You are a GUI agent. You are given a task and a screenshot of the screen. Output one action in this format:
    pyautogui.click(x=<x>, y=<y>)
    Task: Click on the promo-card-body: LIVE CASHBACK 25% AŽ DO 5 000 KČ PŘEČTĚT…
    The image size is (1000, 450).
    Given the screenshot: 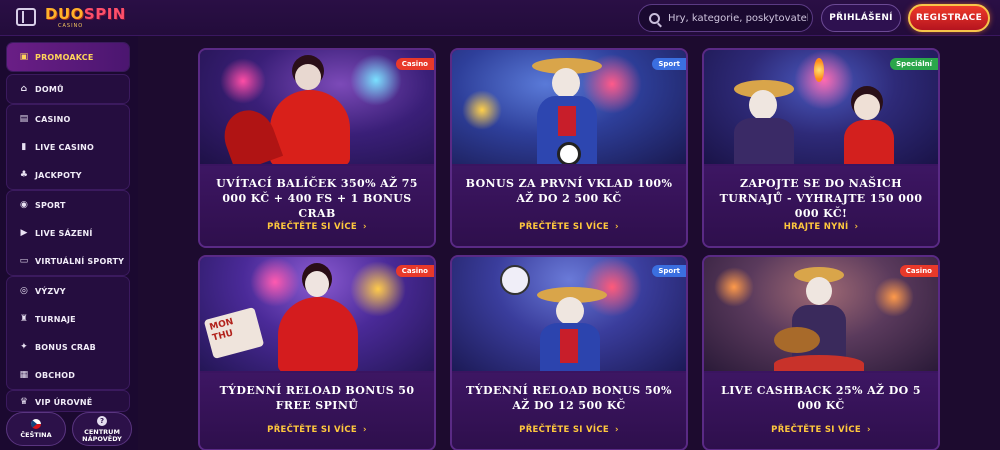 What is the action you would take?
    pyautogui.click(x=821, y=411)
    